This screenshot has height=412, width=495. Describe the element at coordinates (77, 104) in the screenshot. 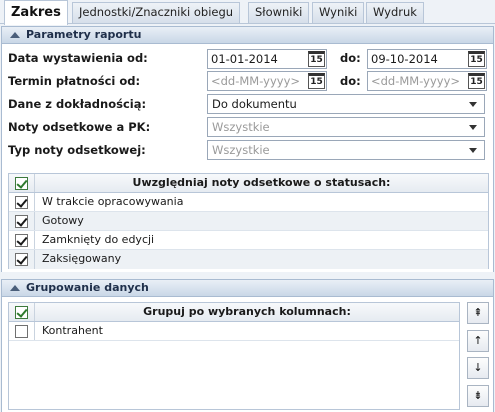

I see `precision-label: Dane z dokładnością:` at that location.